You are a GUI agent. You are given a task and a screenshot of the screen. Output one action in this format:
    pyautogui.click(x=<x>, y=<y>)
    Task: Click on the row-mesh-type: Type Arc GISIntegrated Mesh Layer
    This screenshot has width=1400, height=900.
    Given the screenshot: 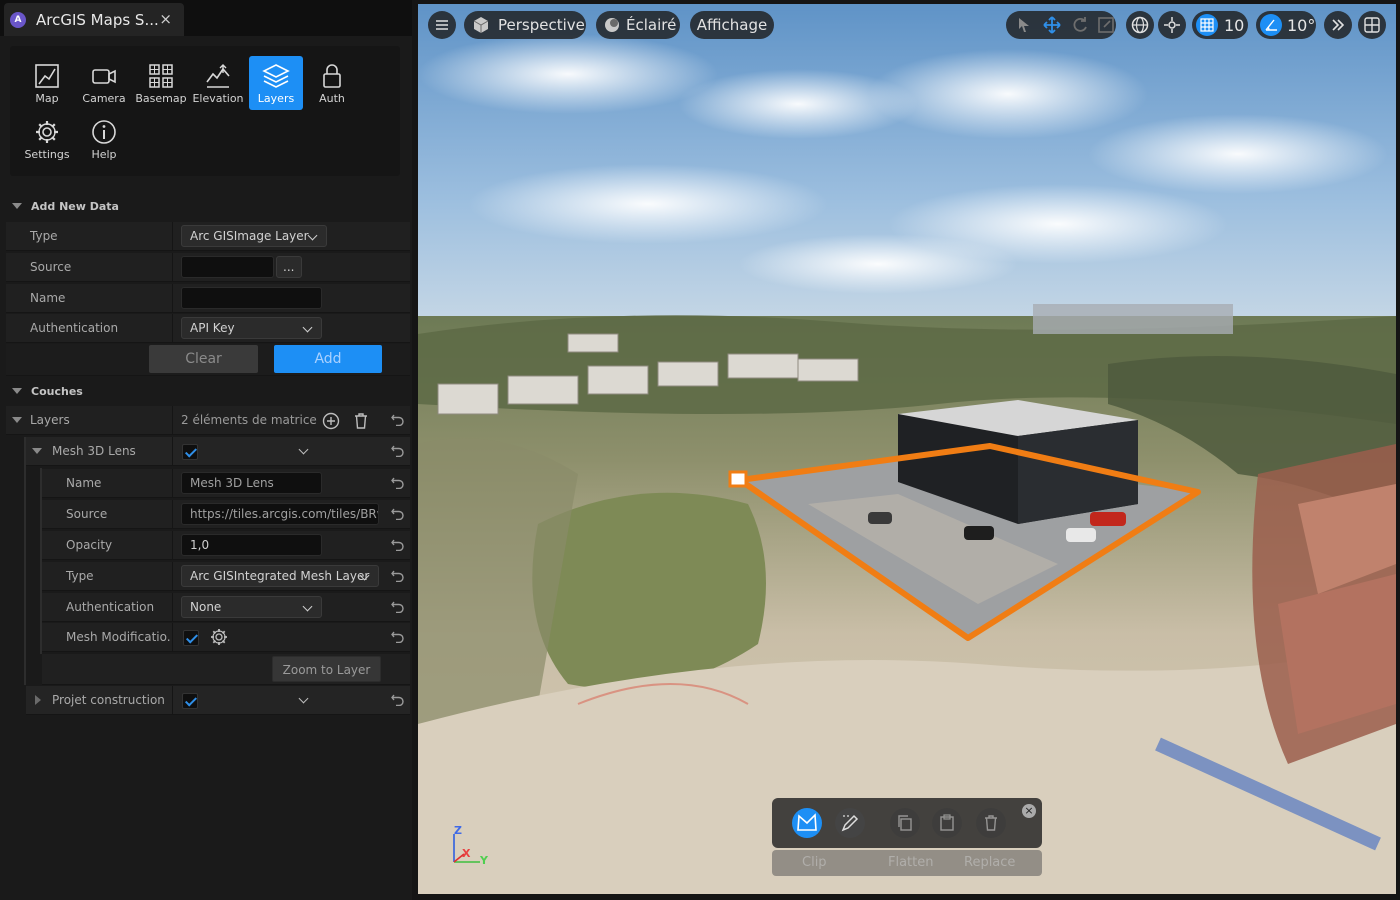 What is the action you would take?
    pyautogui.click(x=226, y=576)
    